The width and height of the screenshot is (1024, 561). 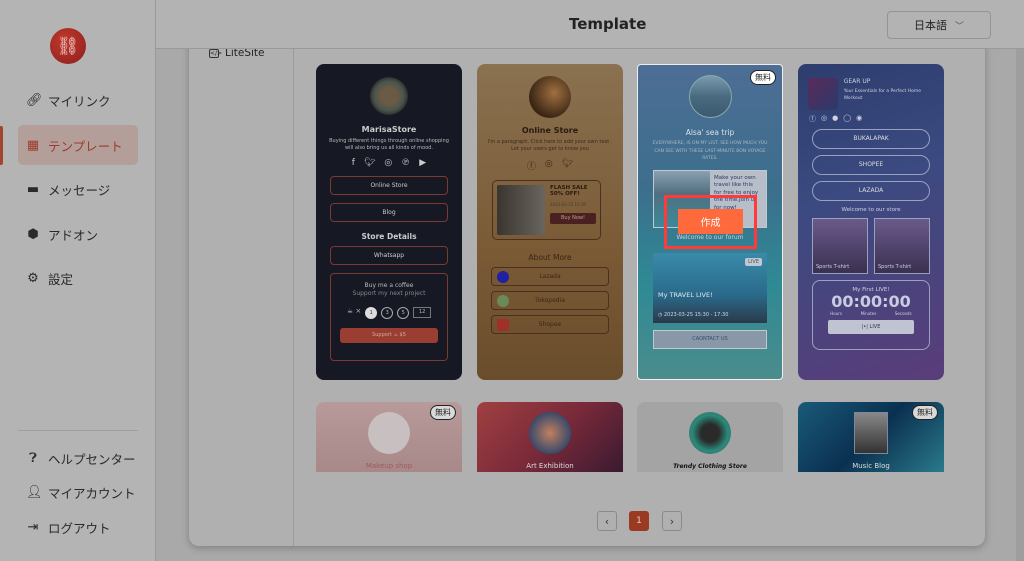 I want to click on language-value: 日本語, so click(x=930, y=25).